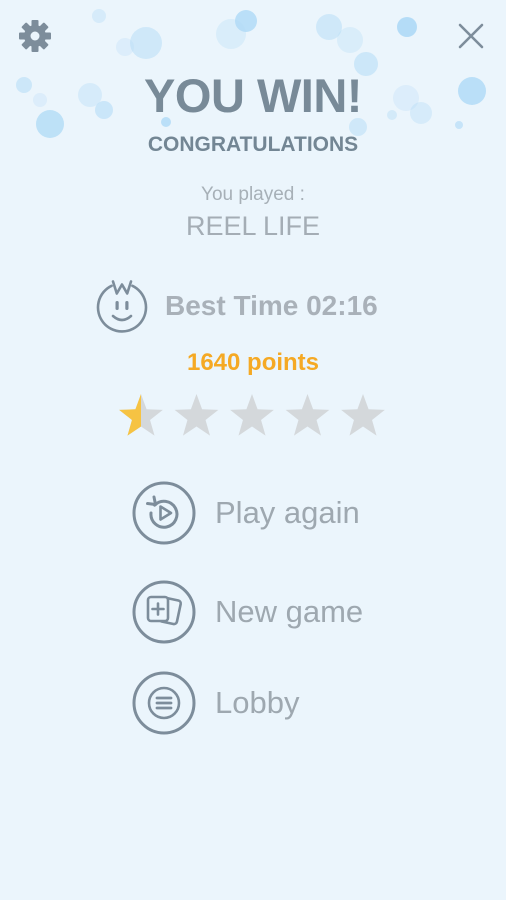 The image size is (506, 900). I want to click on best-time-row: Best Time 02:16, so click(236, 306).